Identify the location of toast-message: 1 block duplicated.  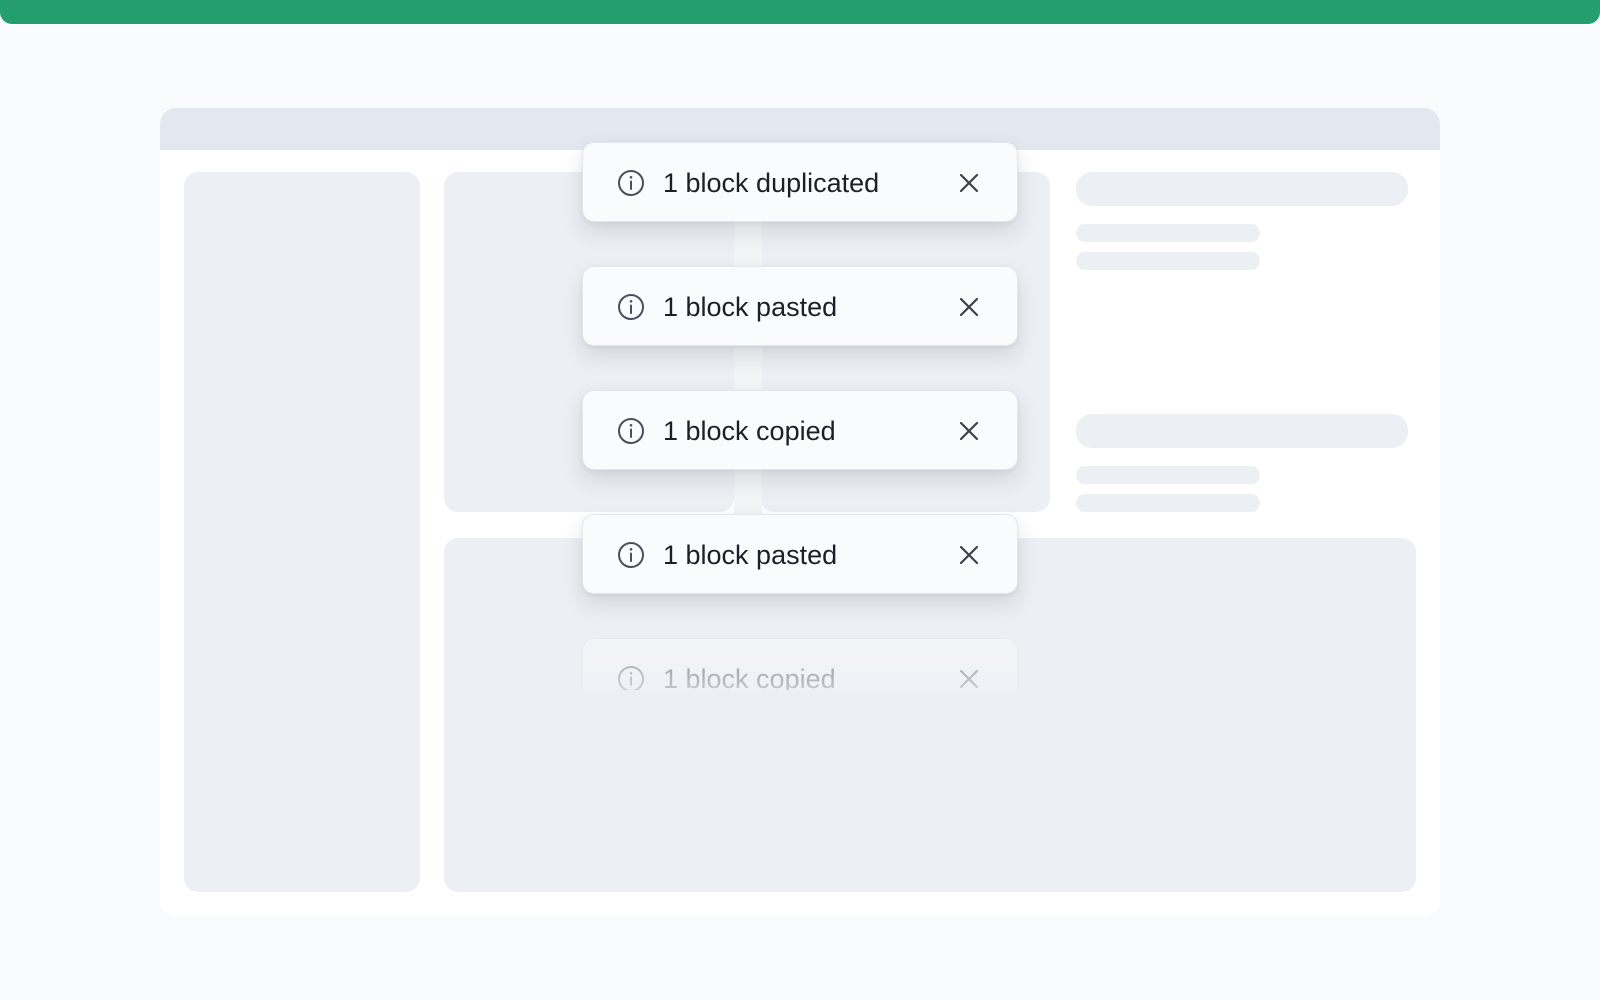
(771, 183).